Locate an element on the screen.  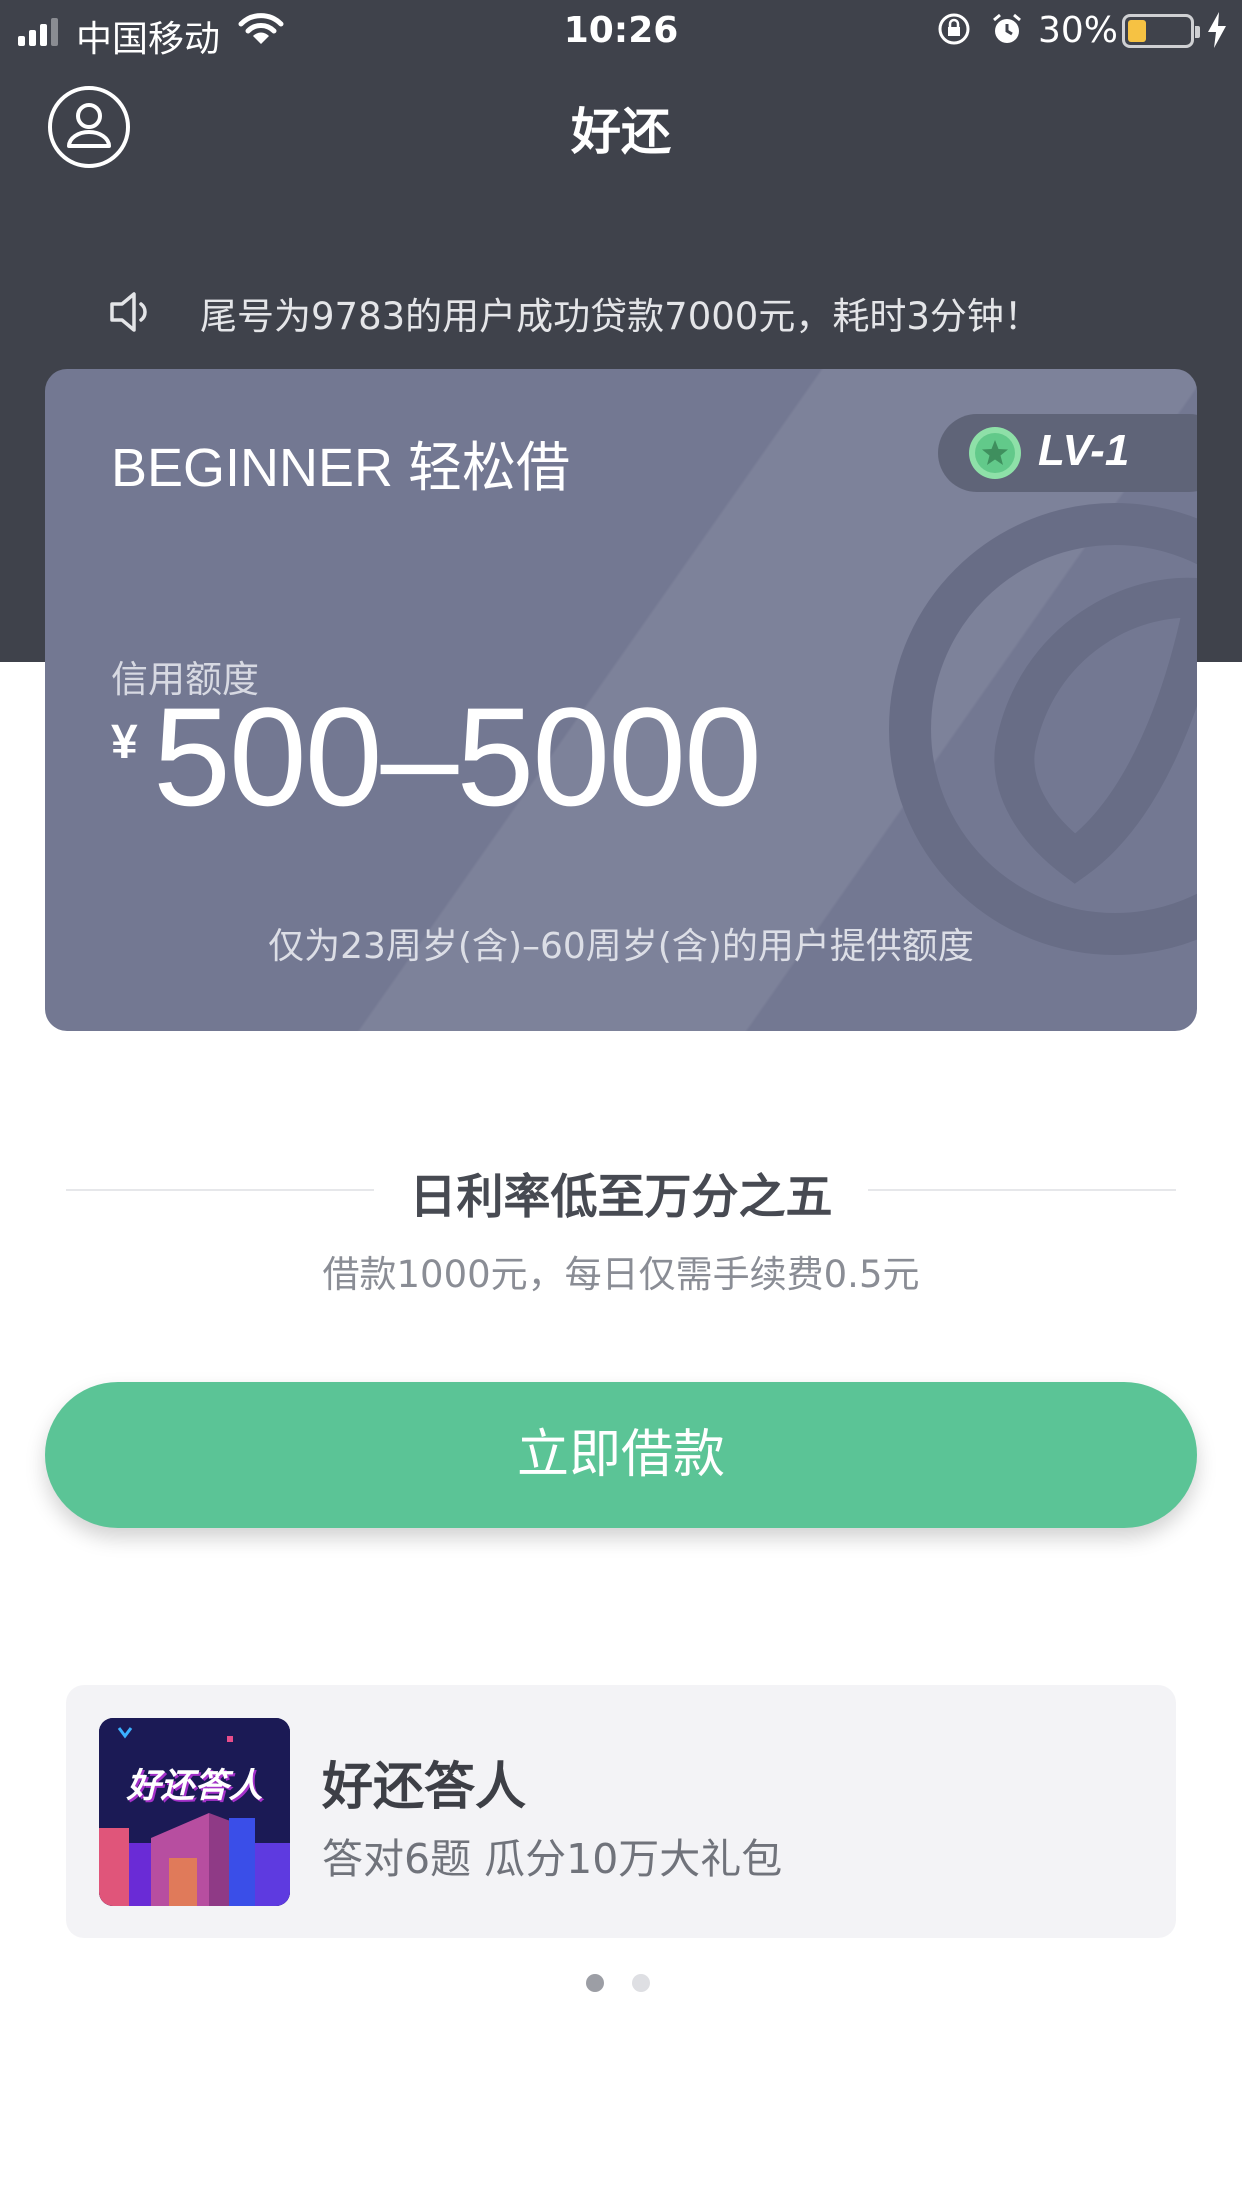
promo-subtitle: 答对6题 瓜分10万大礼包 is located at coordinates (552, 1859).